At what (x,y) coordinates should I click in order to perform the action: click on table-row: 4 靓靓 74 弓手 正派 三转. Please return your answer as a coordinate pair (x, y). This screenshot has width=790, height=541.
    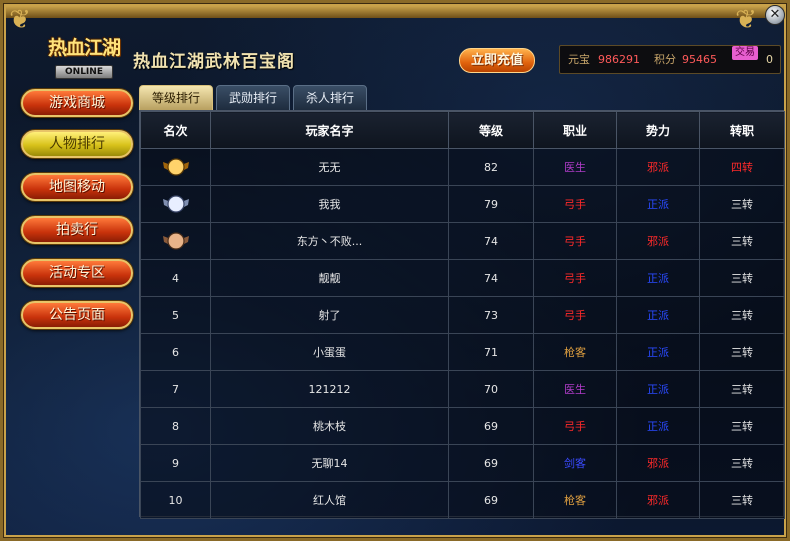
    Looking at the image, I should click on (462, 278).